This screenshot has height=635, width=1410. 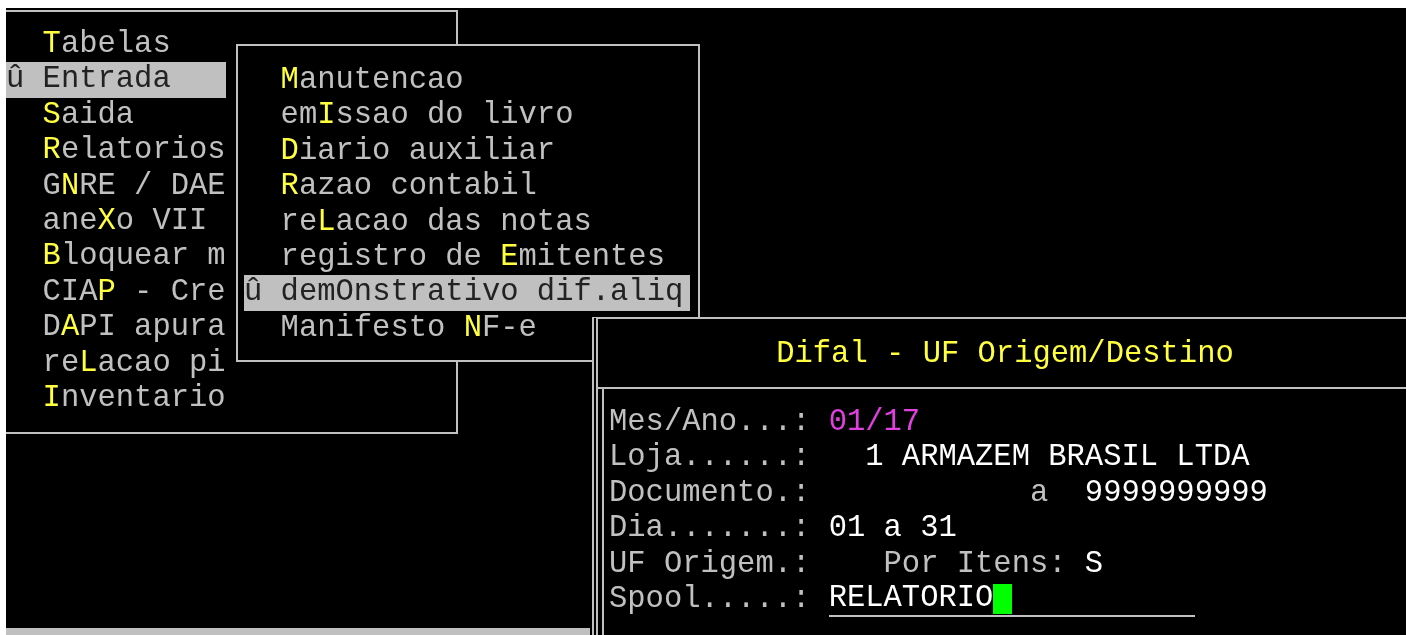 What do you see at coordinates (467, 116) in the screenshot?
I see `menu-item: emIssao do livro` at bounding box center [467, 116].